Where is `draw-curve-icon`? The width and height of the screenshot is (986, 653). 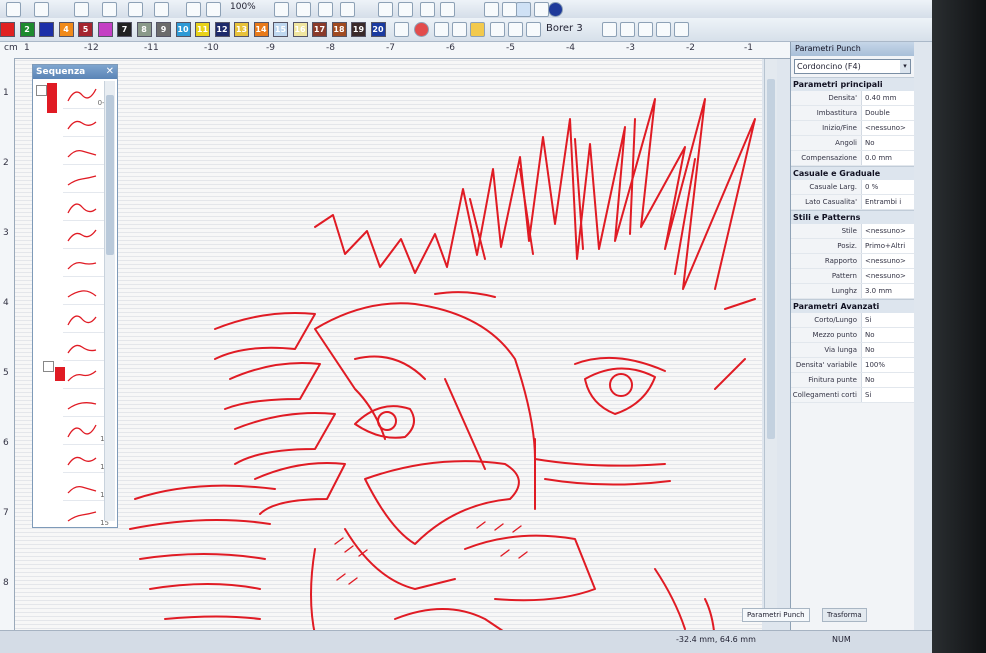
draw-curve-icon is located at coordinates (509, 9).